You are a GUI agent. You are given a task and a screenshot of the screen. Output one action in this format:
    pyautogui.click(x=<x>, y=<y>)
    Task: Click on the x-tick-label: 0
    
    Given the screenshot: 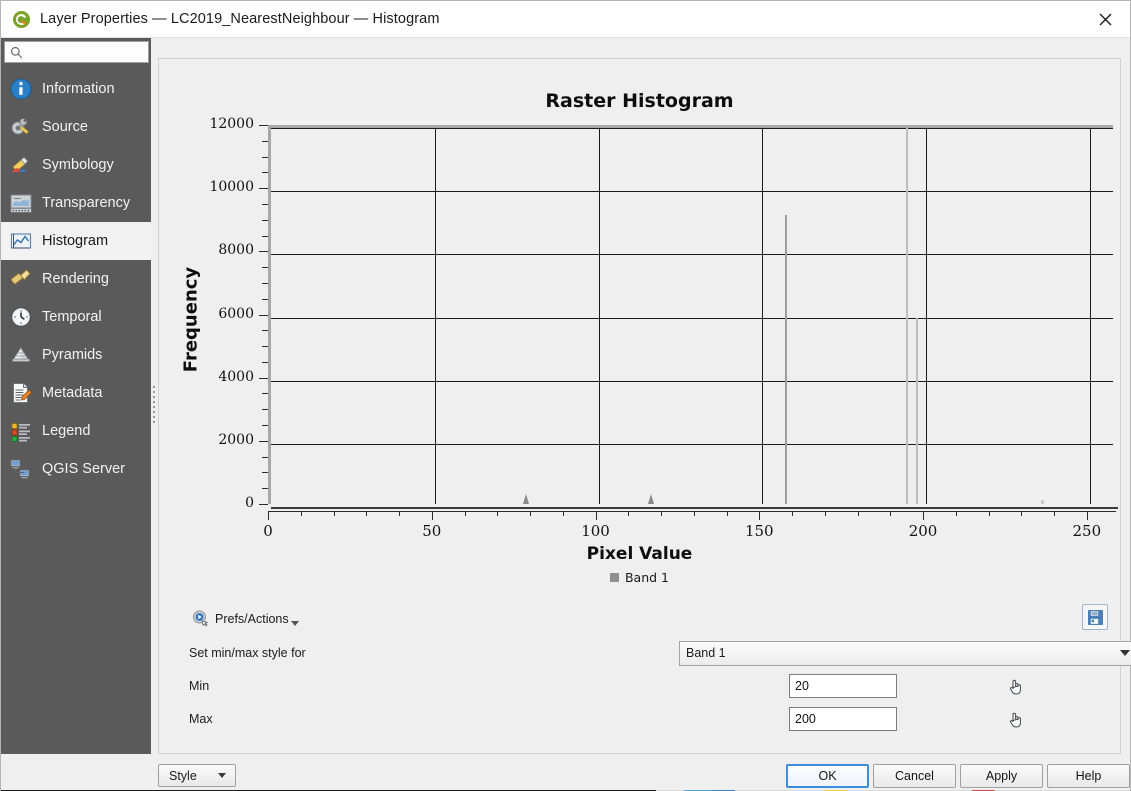 What is the action you would take?
    pyautogui.click(x=268, y=531)
    